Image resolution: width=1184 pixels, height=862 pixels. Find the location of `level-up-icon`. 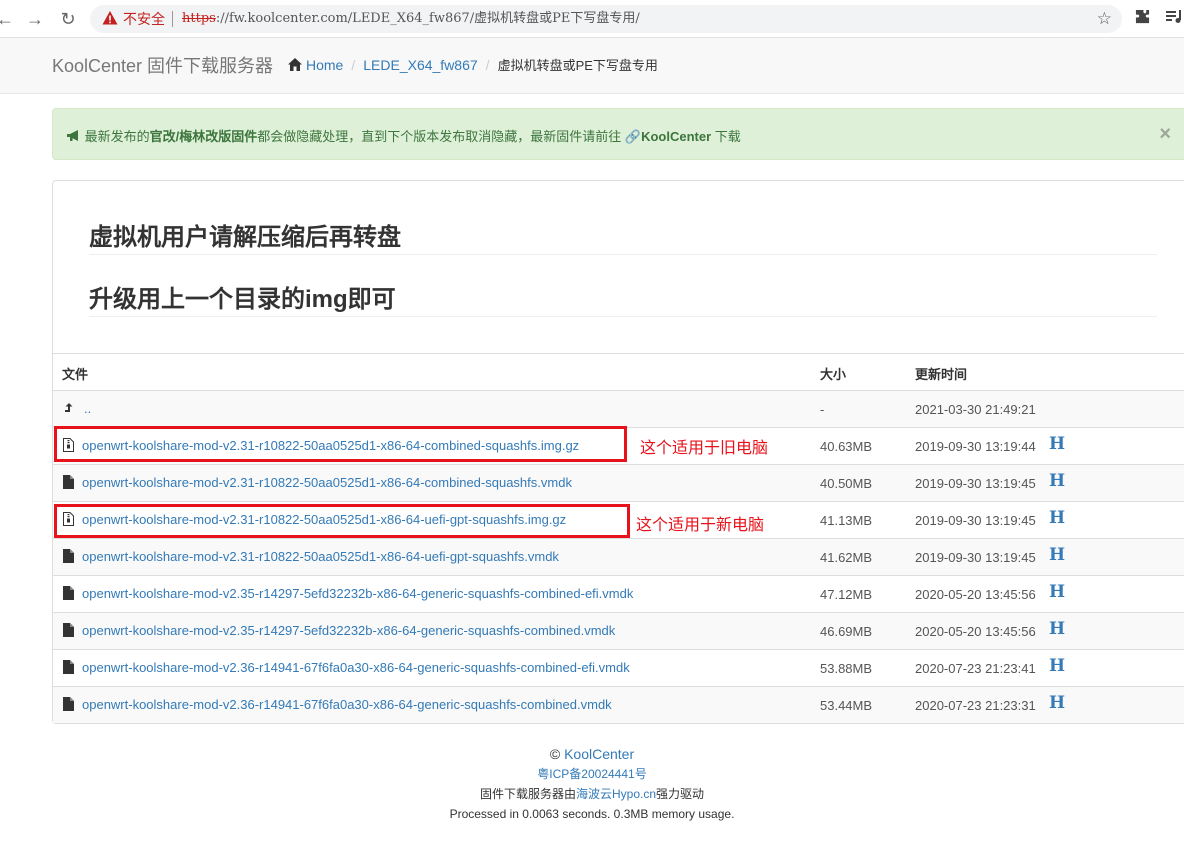

level-up-icon is located at coordinates (69, 407).